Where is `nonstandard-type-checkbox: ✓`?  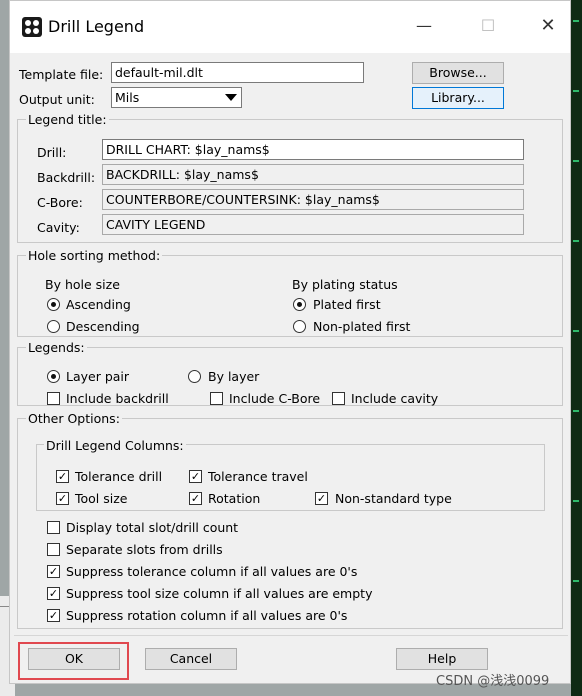 nonstandard-type-checkbox: ✓ is located at coordinates (321, 498).